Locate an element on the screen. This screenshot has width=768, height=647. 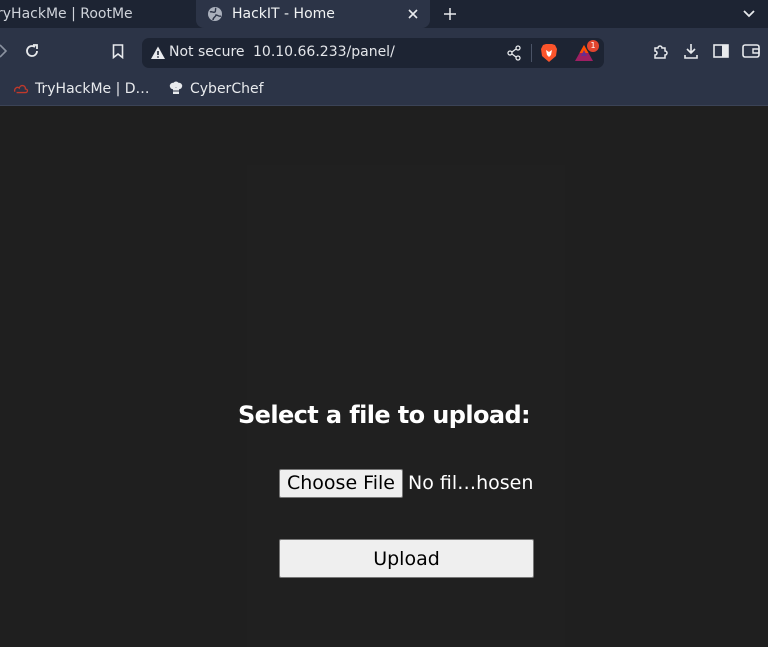
cyberchef-icon is located at coordinates (176, 89).